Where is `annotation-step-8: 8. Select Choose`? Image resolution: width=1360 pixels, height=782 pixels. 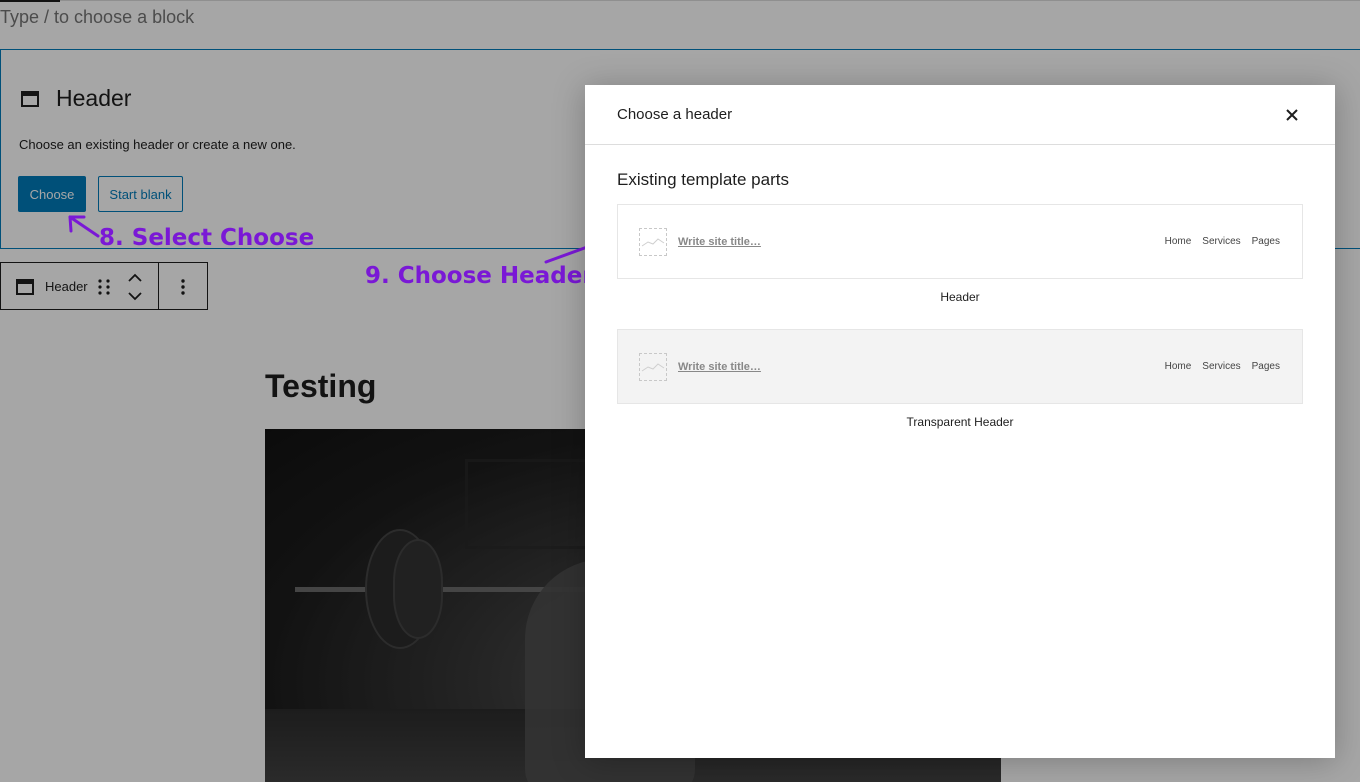
annotation-step-8: 8. Select Choose is located at coordinates (207, 238).